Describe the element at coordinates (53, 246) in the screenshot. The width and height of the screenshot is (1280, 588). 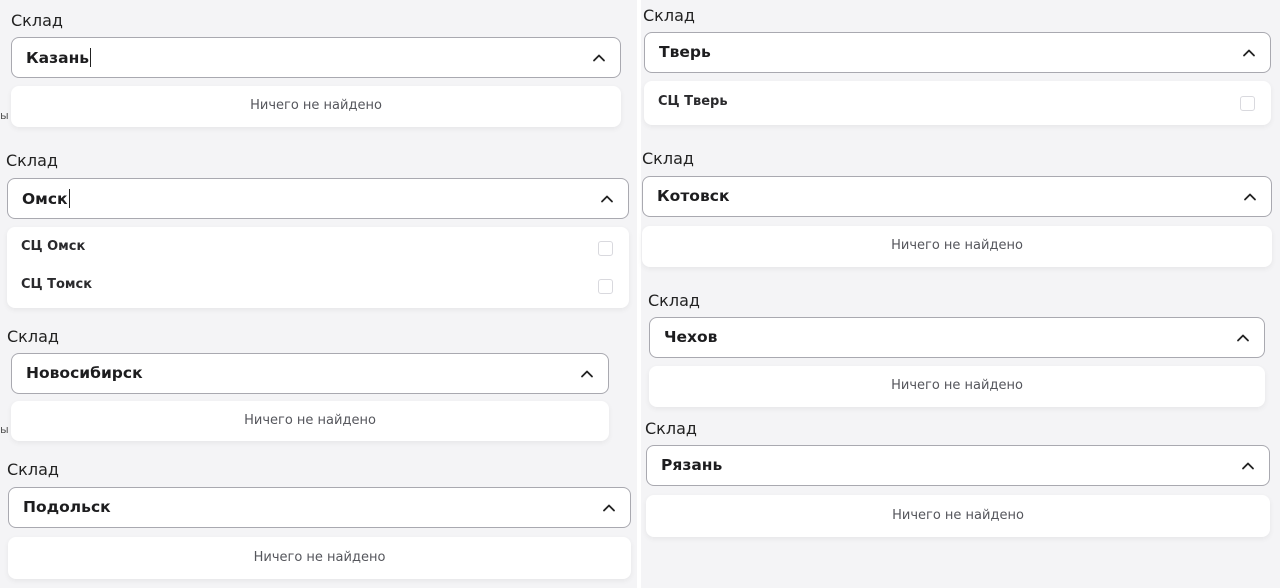
I see `option-sc-omsk: СЦ Омск` at that location.